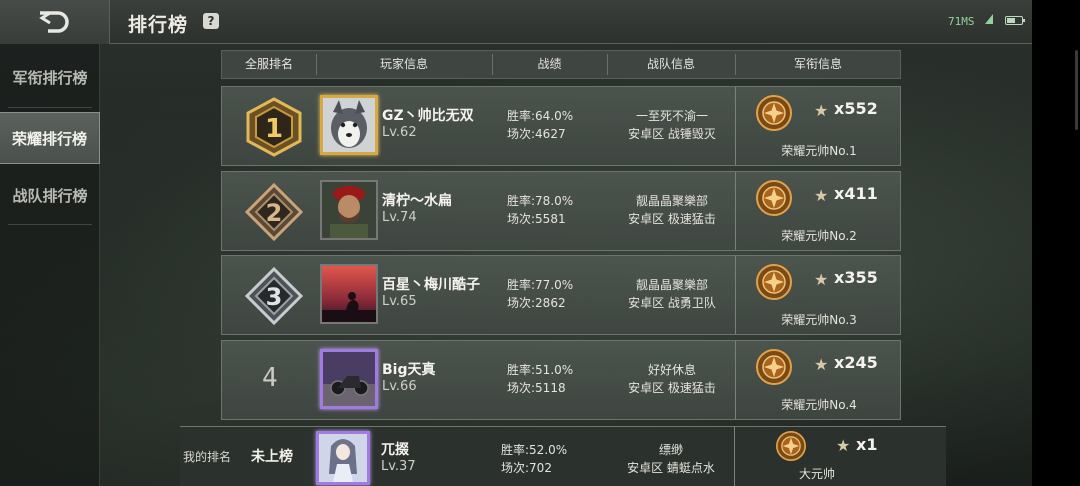  Describe the element at coordinates (671, 468) in the screenshot. I see `my-team-server: 安卓区 蜻蜓点水` at that location.